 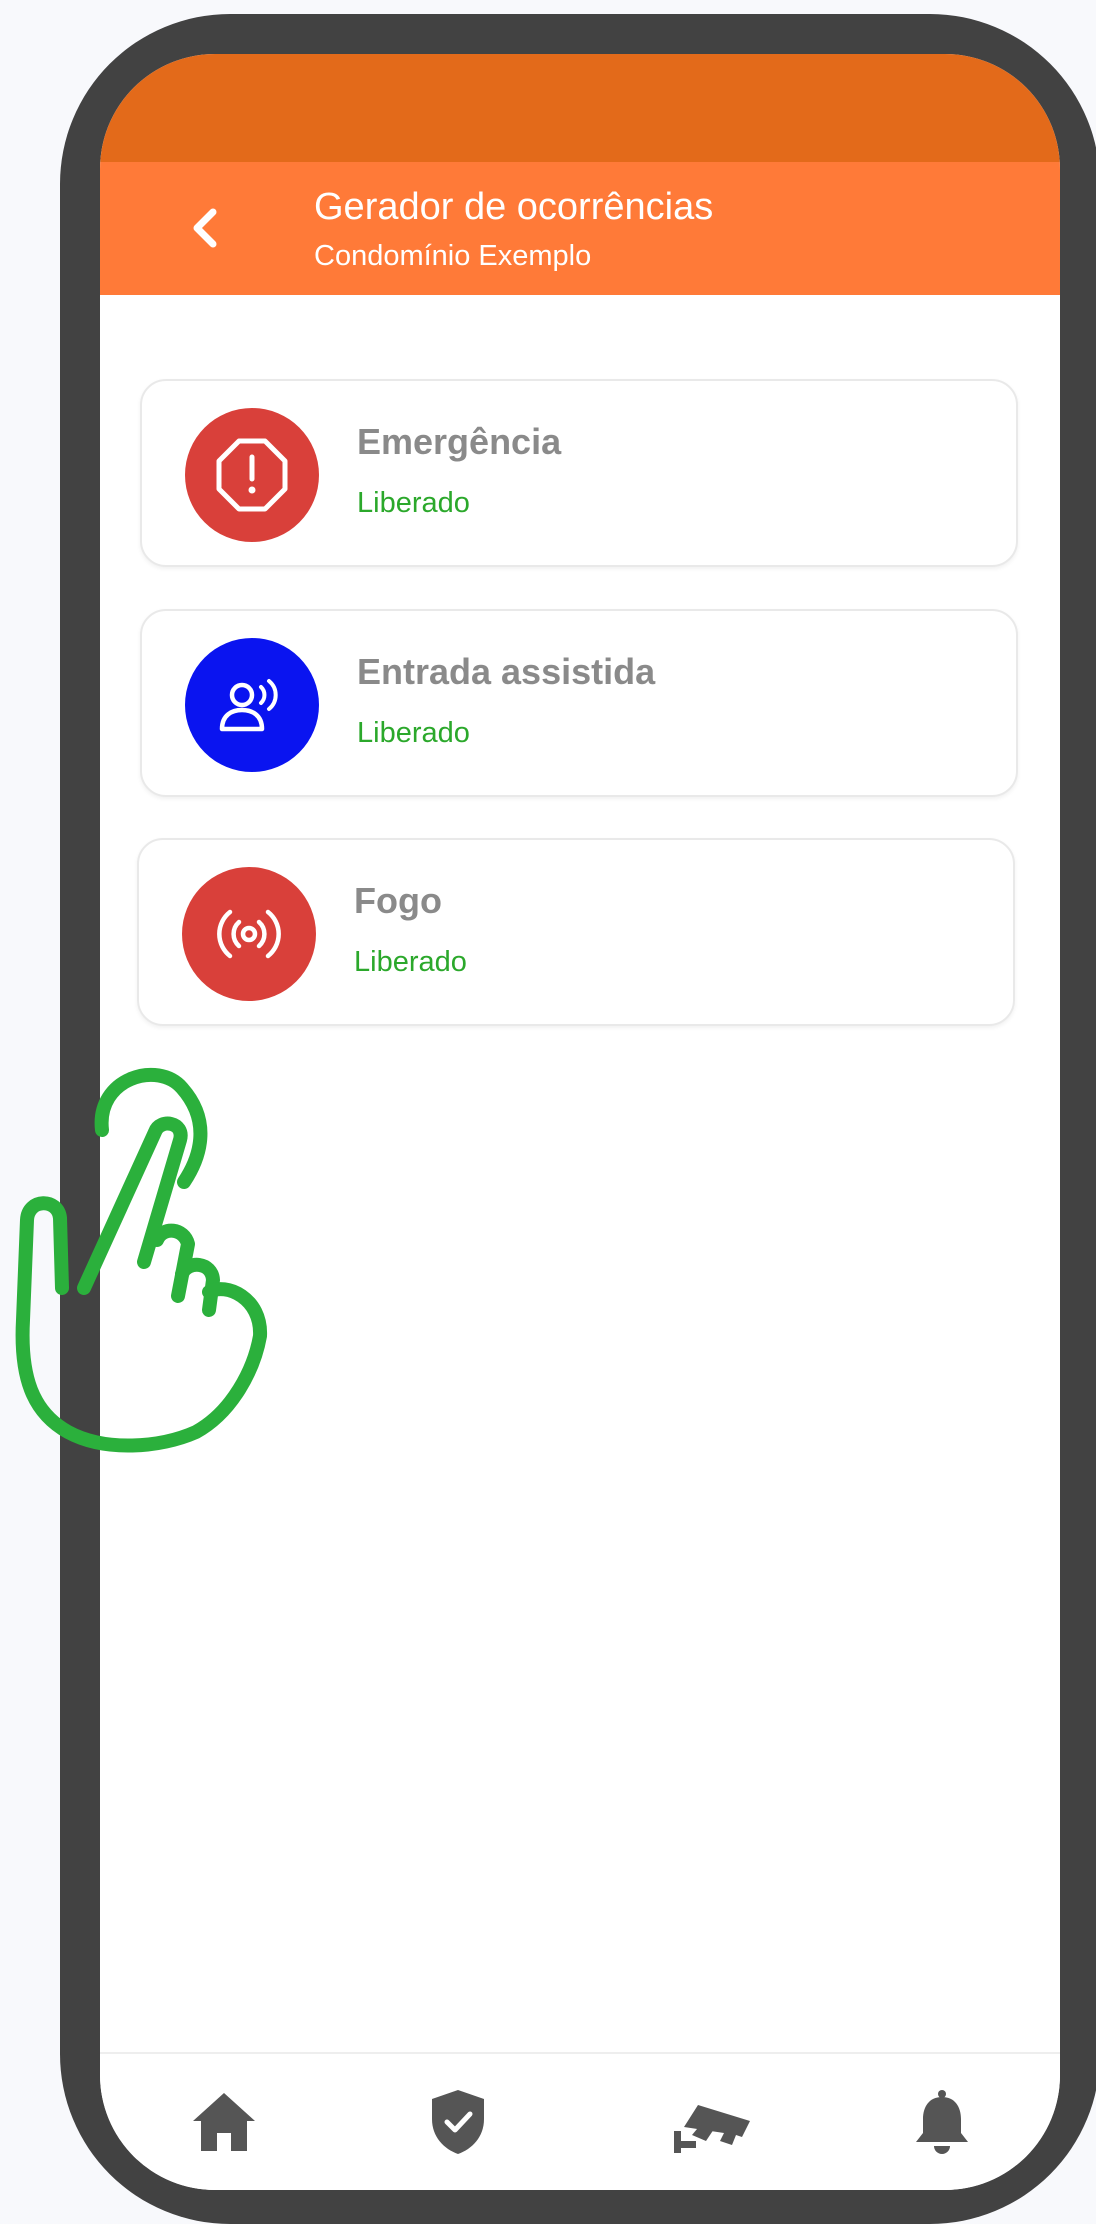 I want to click on security-camera-icon, so click(x=712, y=2129).